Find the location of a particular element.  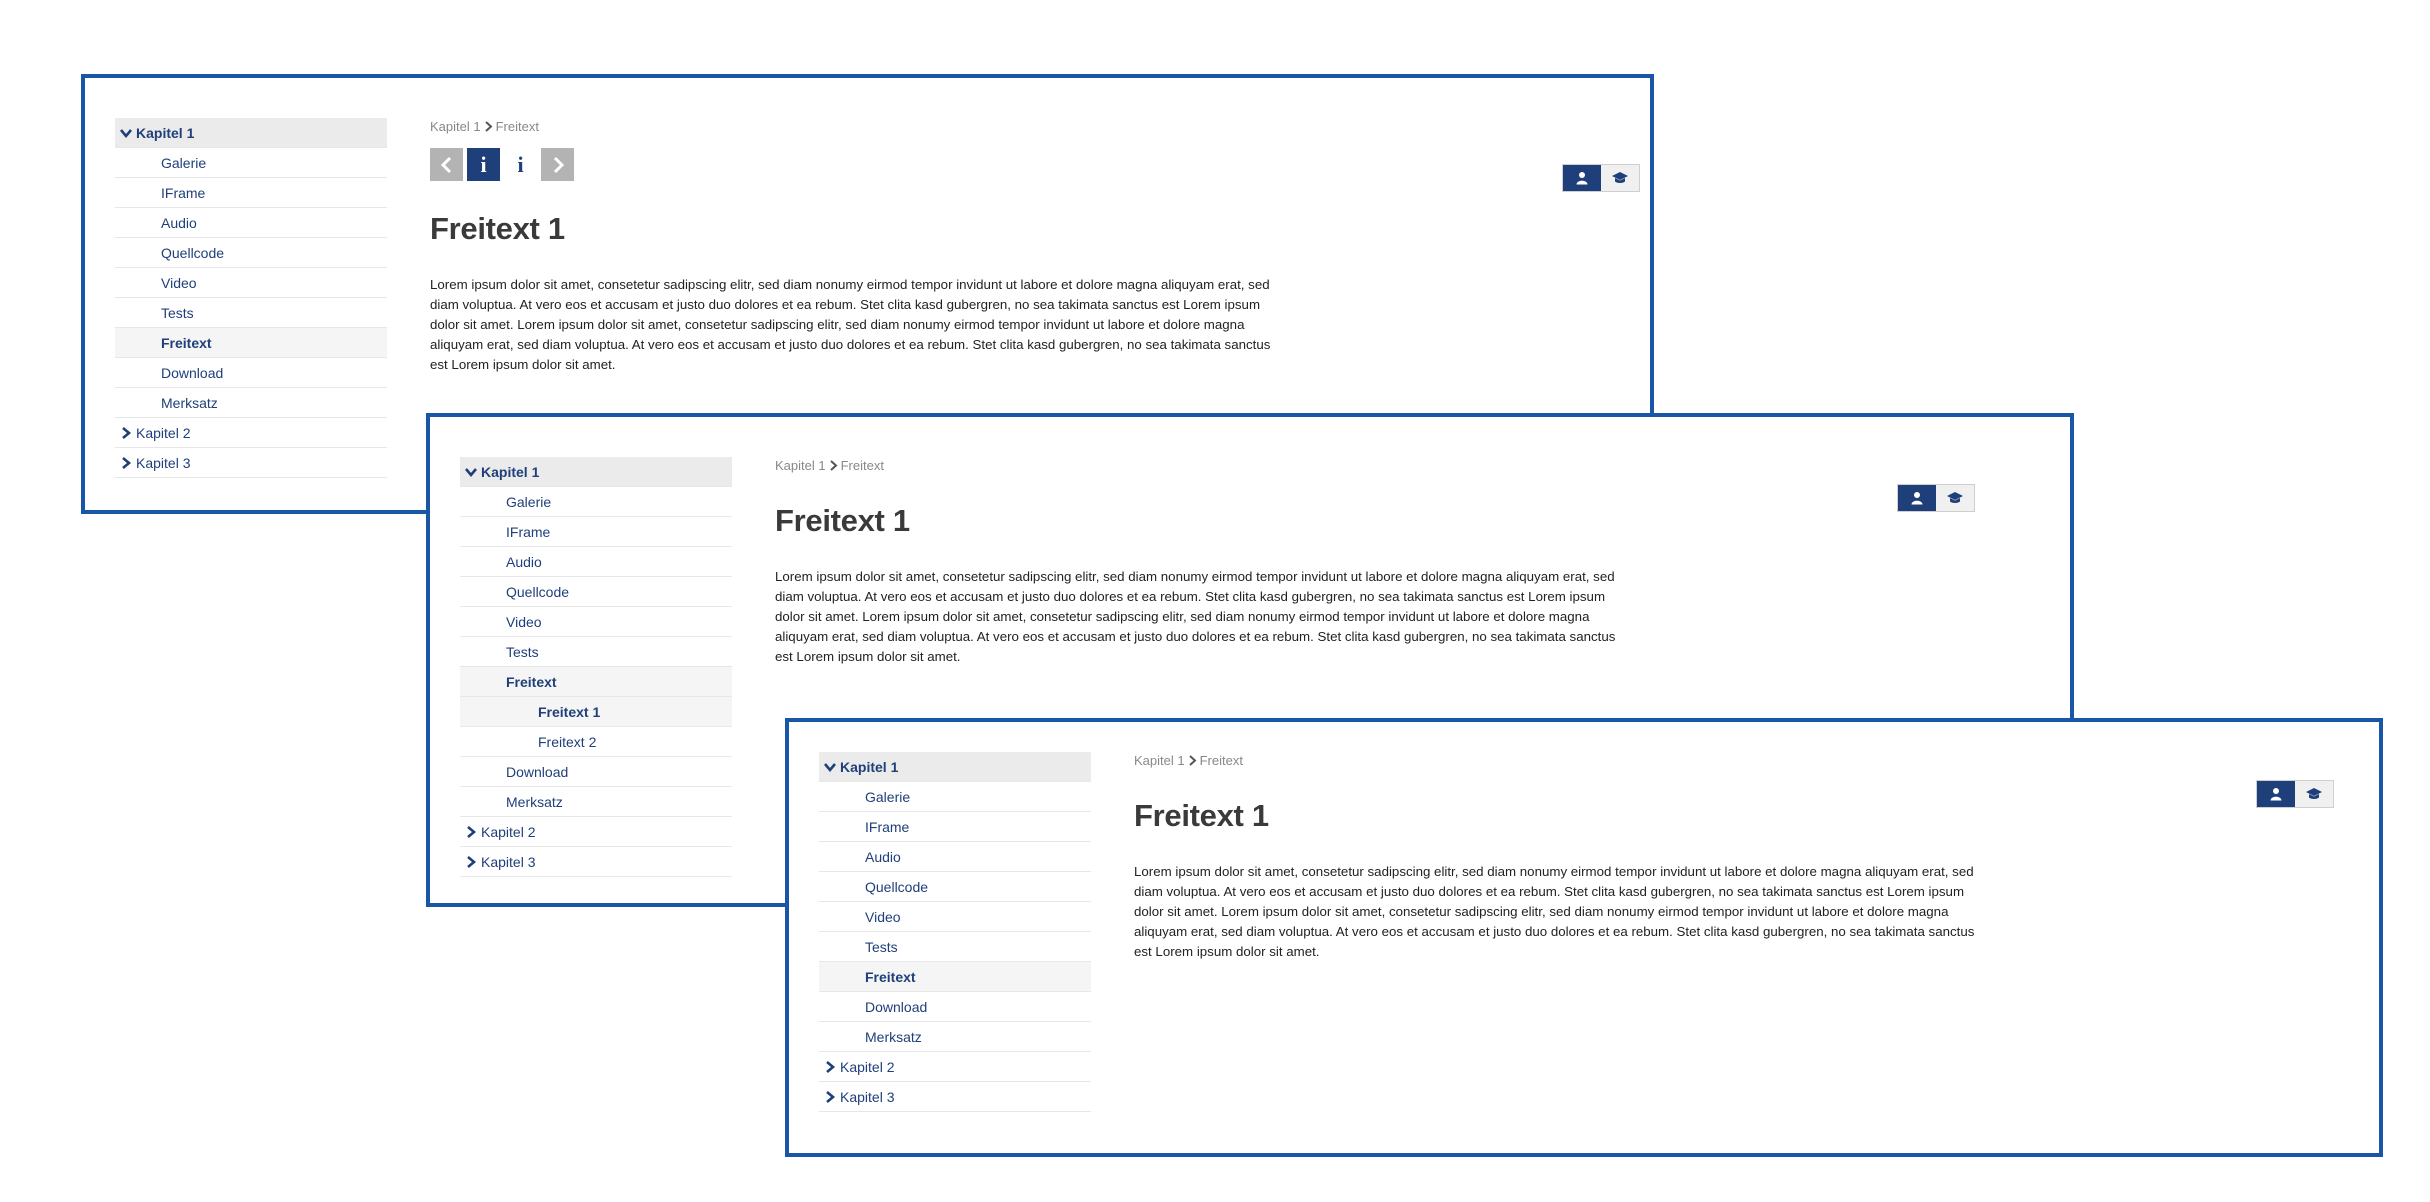

sidebar-item-label: Video is located at coordinates (883, 917).